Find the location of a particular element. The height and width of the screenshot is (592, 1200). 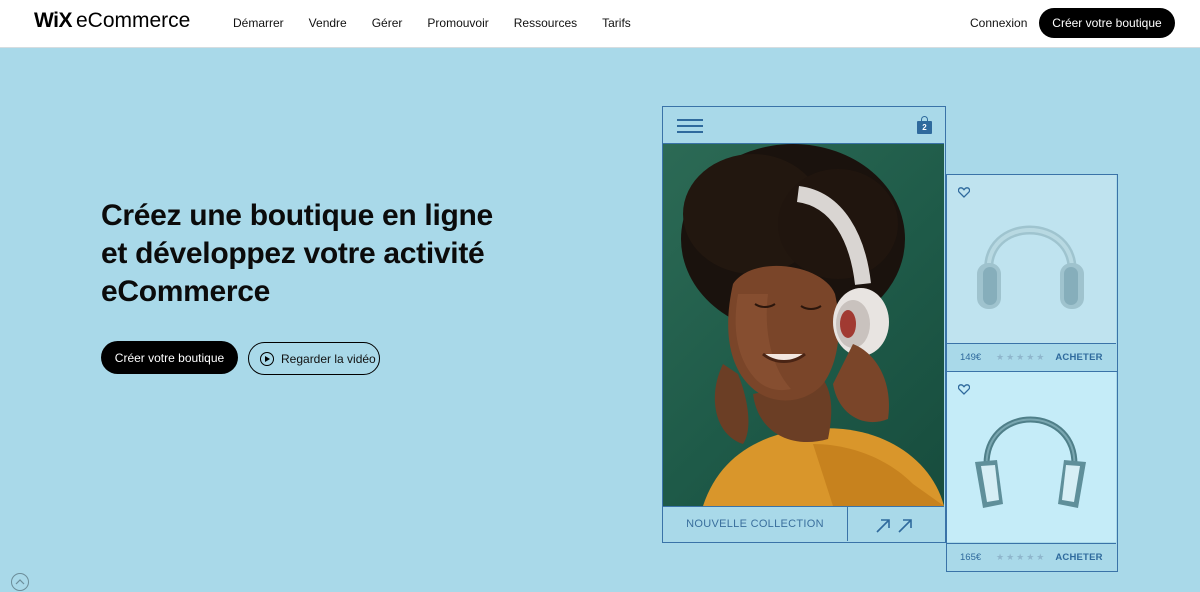

shopping-bag-icon: 2 is located at coordinates (924, 125).